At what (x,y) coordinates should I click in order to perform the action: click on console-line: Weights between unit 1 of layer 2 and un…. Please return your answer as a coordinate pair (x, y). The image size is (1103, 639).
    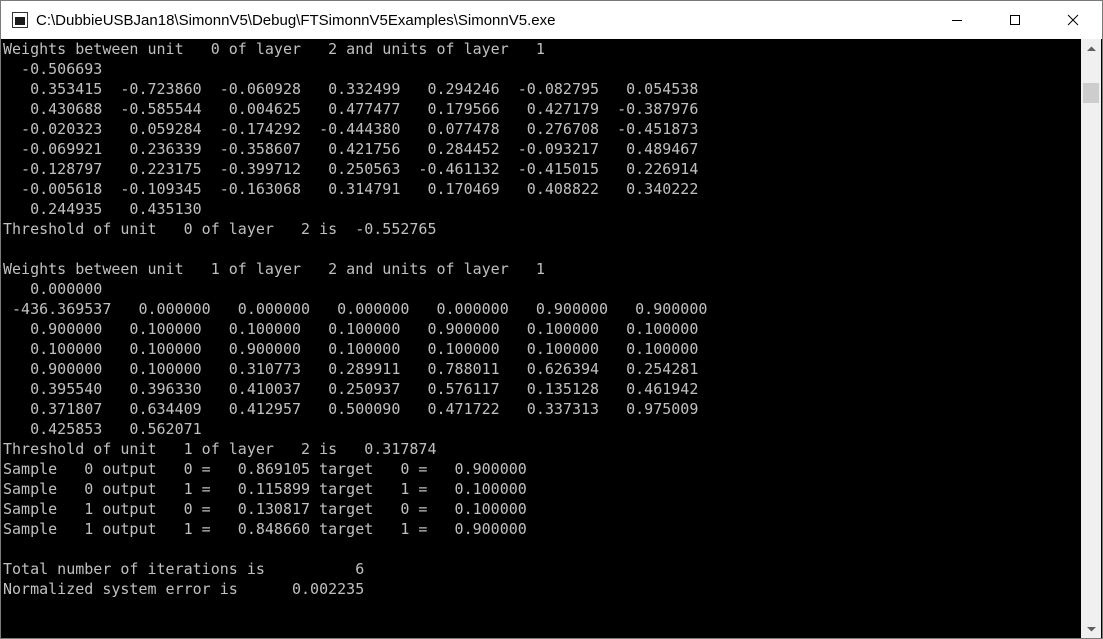
    Looking at the image, I should click on (274, 269).